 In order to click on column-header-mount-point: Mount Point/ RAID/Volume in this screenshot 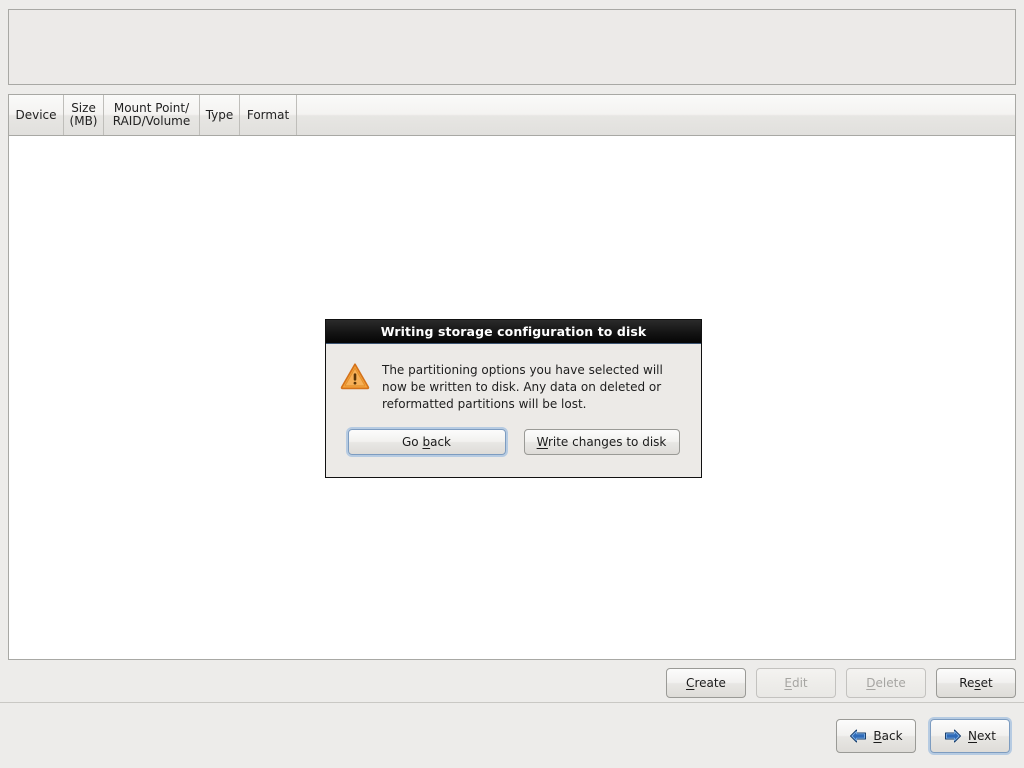, I will do `click(152, 115)`.